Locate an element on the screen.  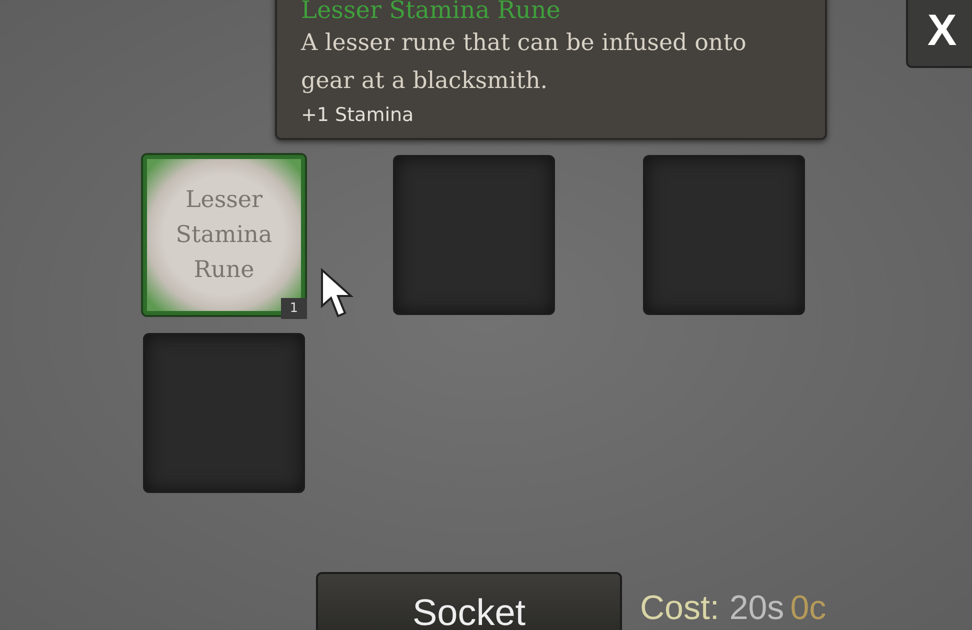
rune-name: Lesser Stamina Rune is located at coordinates (224, 235).